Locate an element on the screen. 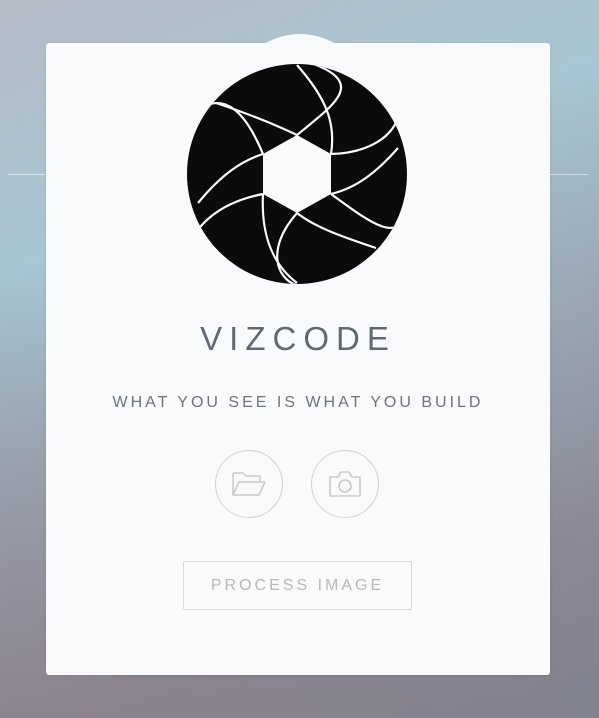 The width and height of the screenshot is (599, 718). app-tagline: WHAT YOU SEE IS WHAT YOU BUILD is located at coordinates (298, 402).